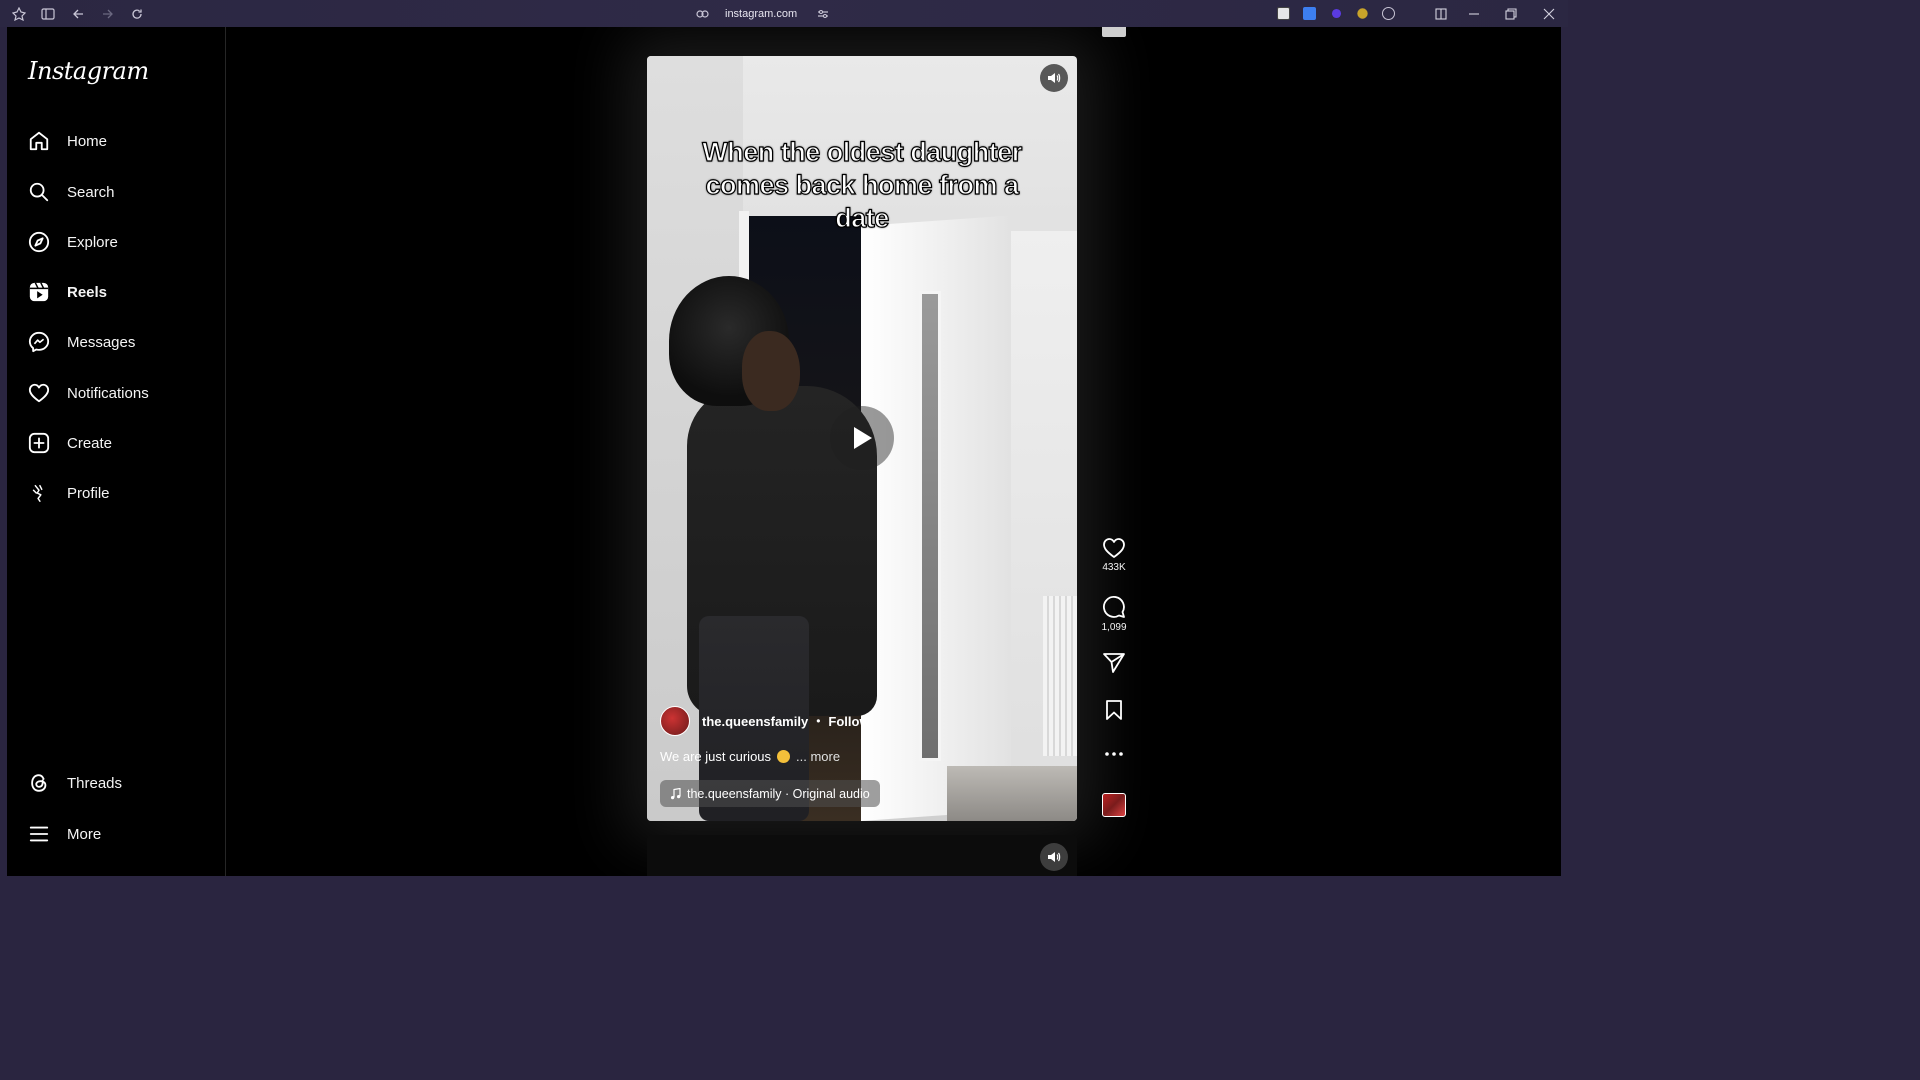 This screenshot has width=1920, height=1080. Describe the element at coordinates (862, 855) in the screenshot. I see `next-reel-preview` at that location.